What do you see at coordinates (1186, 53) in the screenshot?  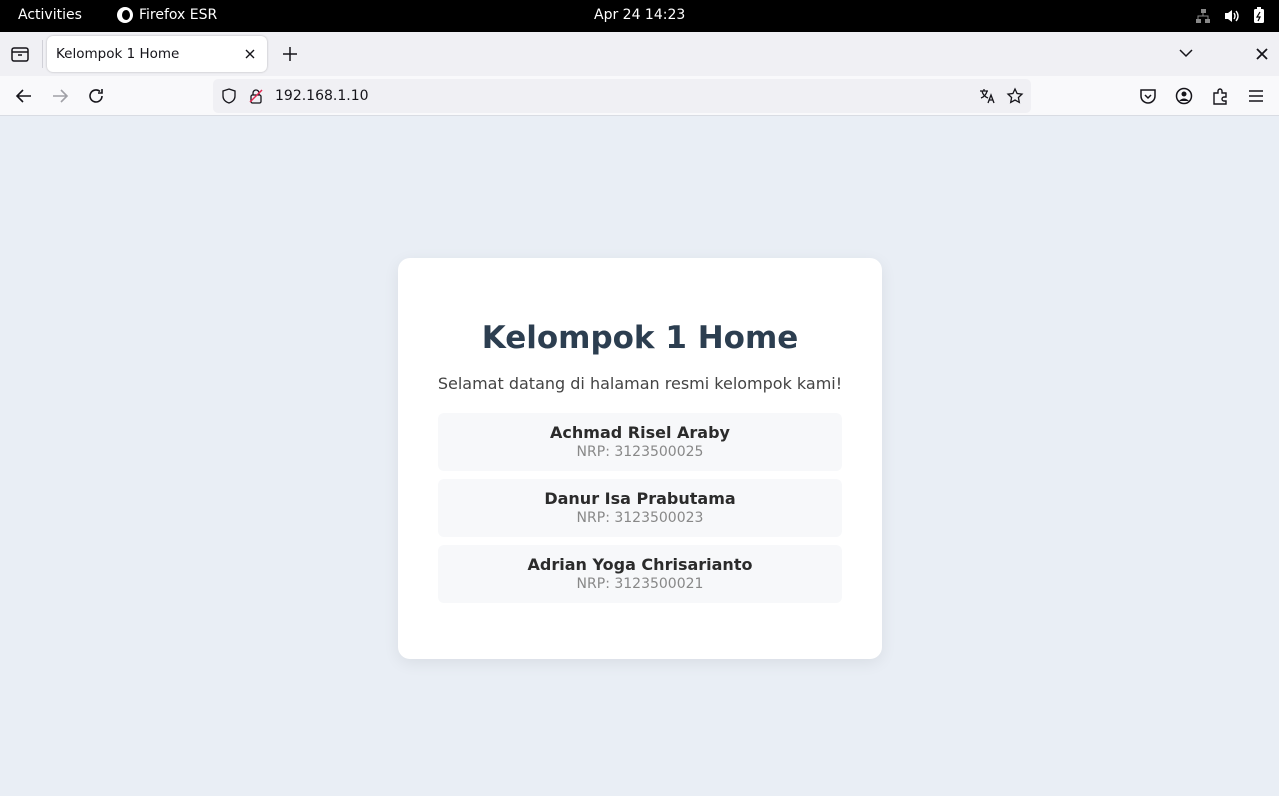 I see `chevron-down-icon` at bounding box center [1186, 53].